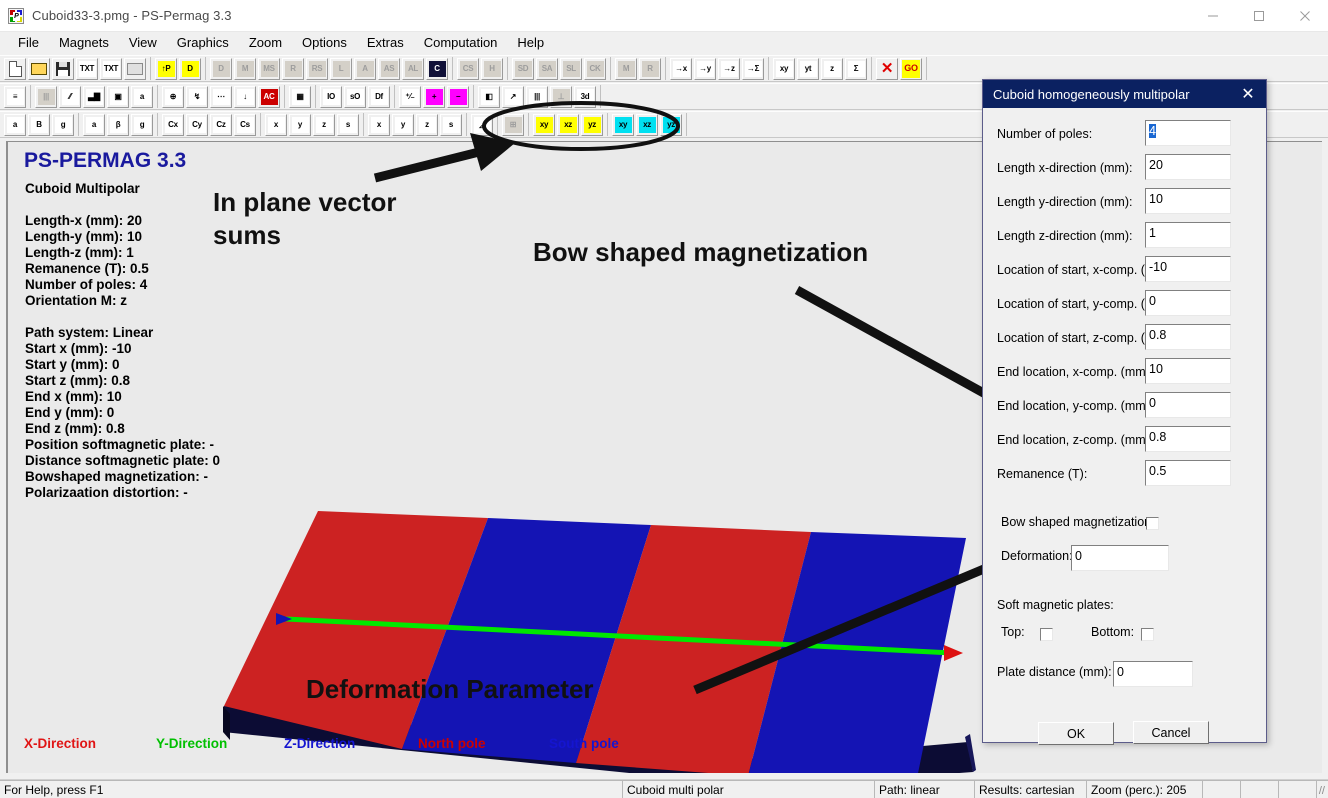  Describe the element at coordinates (203, 42) in the screenshot. I see `menu-item-graphics: Graphics` at that location.